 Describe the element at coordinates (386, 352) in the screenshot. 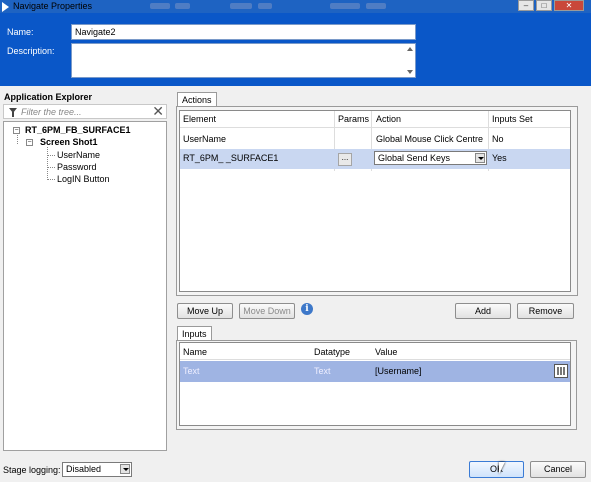

I see `column-header-value: Value` at that location.